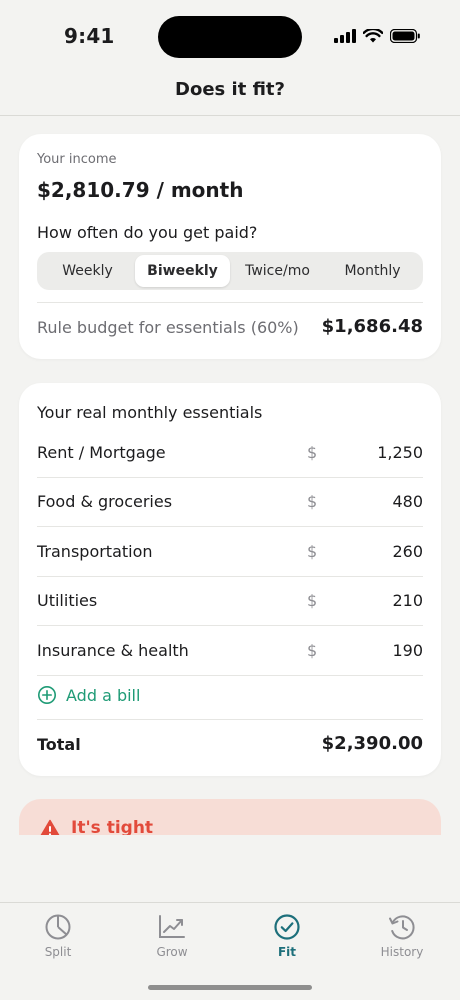 This screenshot has height=1000, width=460. What do you see at coordinates (230, 89) in the screenshot?
I see `page-title: Does it fit?` at bounding box center [230, 89].